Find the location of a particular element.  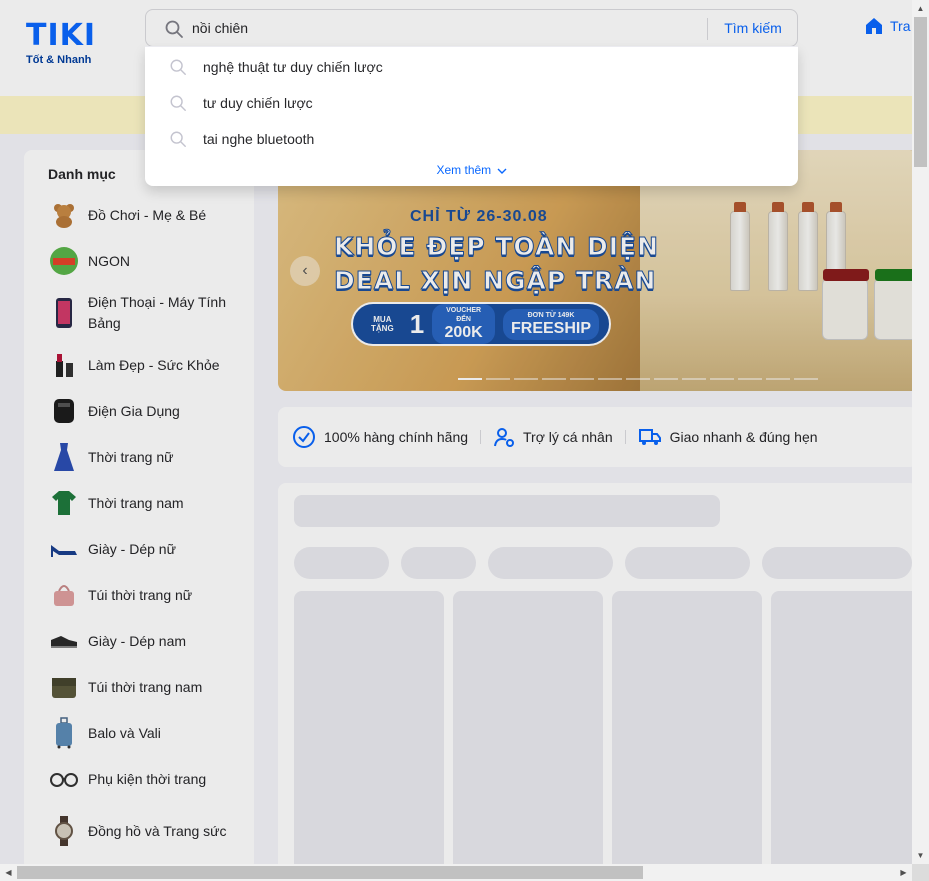

sneaker-icon is located at coordinates (64, 641).